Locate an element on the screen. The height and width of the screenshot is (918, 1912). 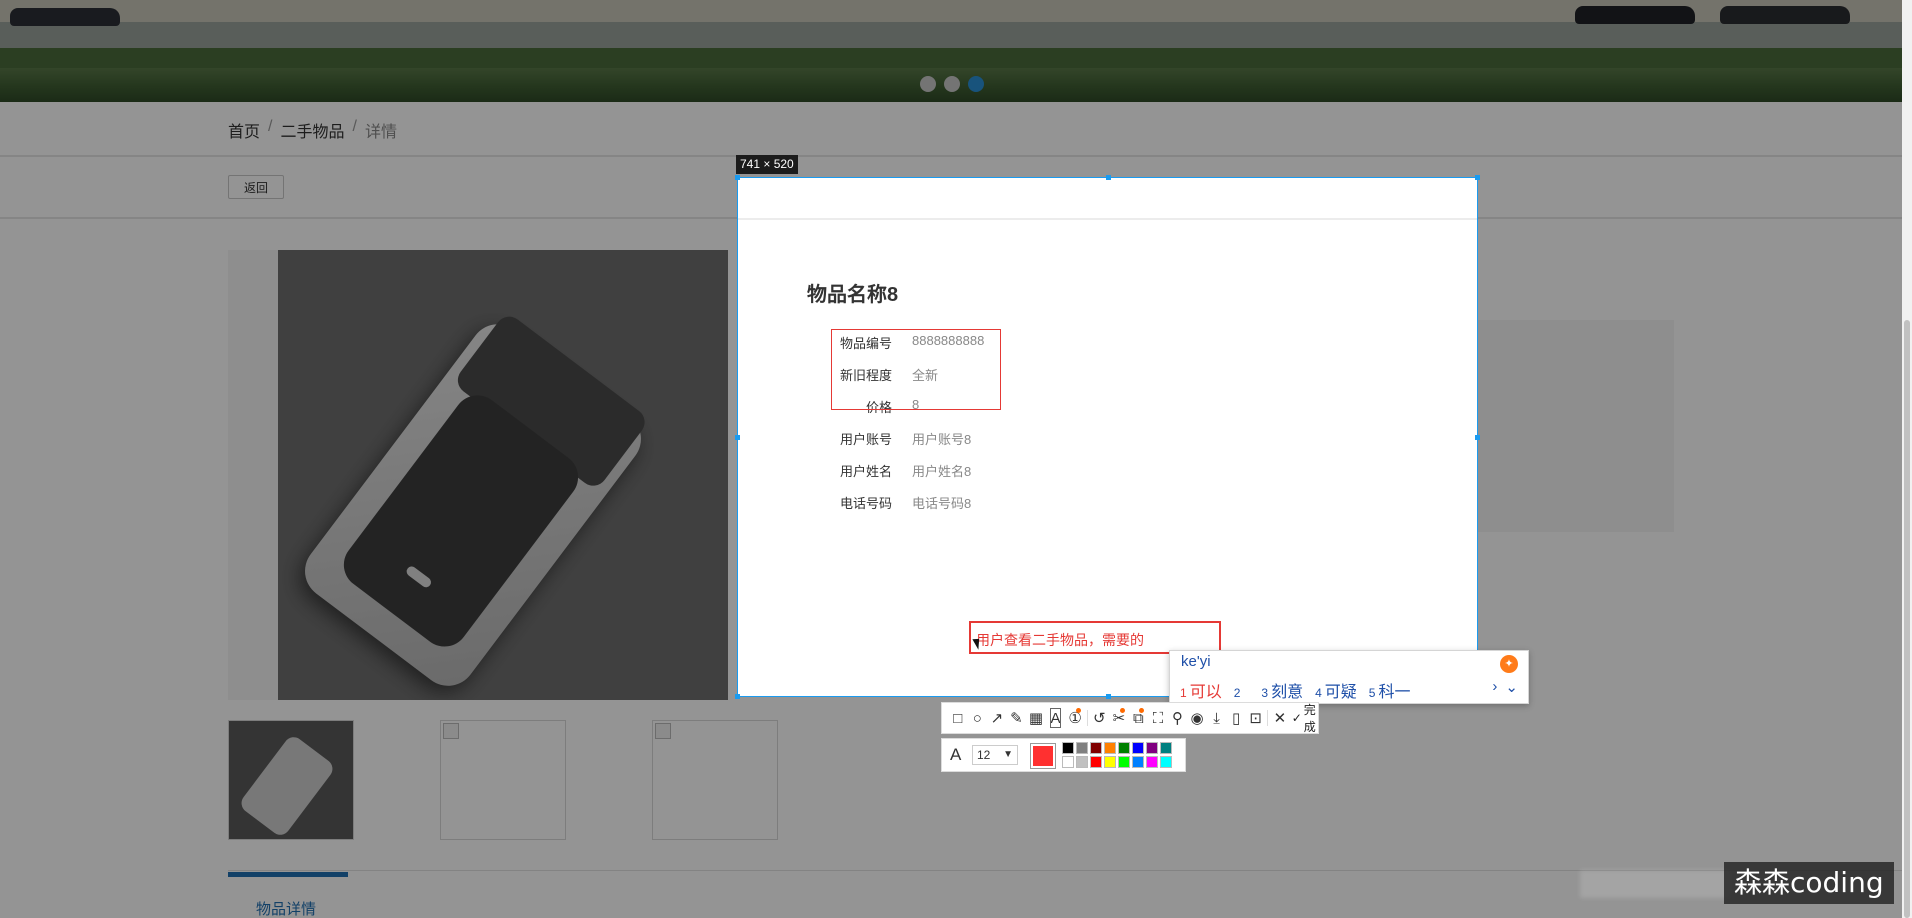
current-color-fill is located at coordinates (1043, 756).